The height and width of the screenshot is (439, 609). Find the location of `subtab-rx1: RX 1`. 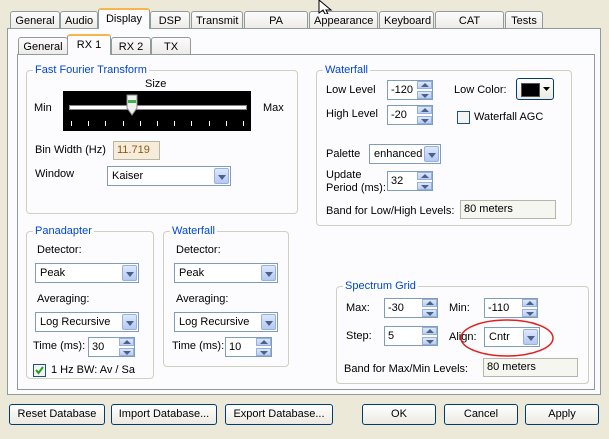

subtab-rx1: RX 1 is located at coordinates (89, 44).